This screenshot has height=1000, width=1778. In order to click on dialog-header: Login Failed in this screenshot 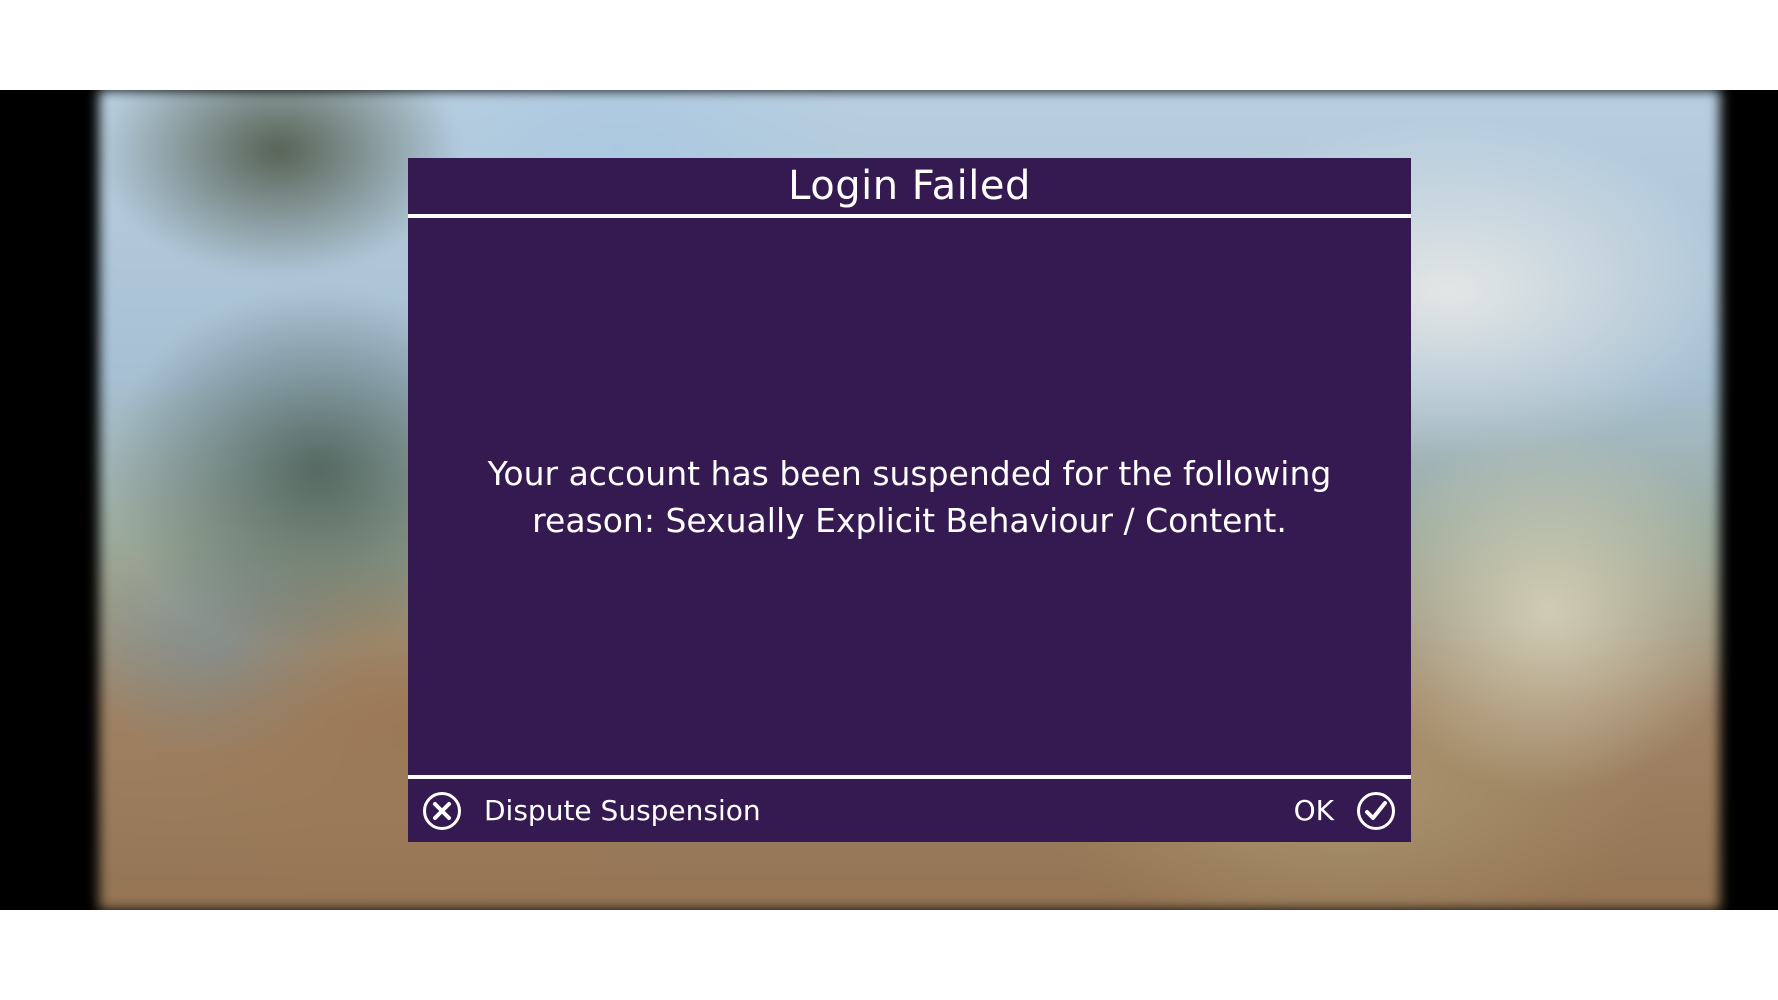, I will do `click(909, 186)`.